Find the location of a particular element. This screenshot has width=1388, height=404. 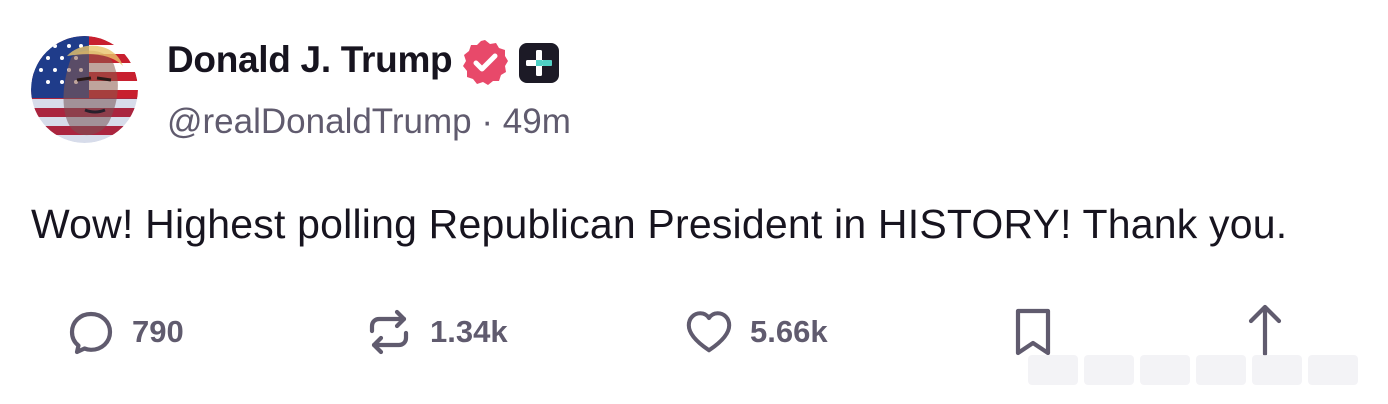

verified-check-icon is located at coordinates (485, 63).